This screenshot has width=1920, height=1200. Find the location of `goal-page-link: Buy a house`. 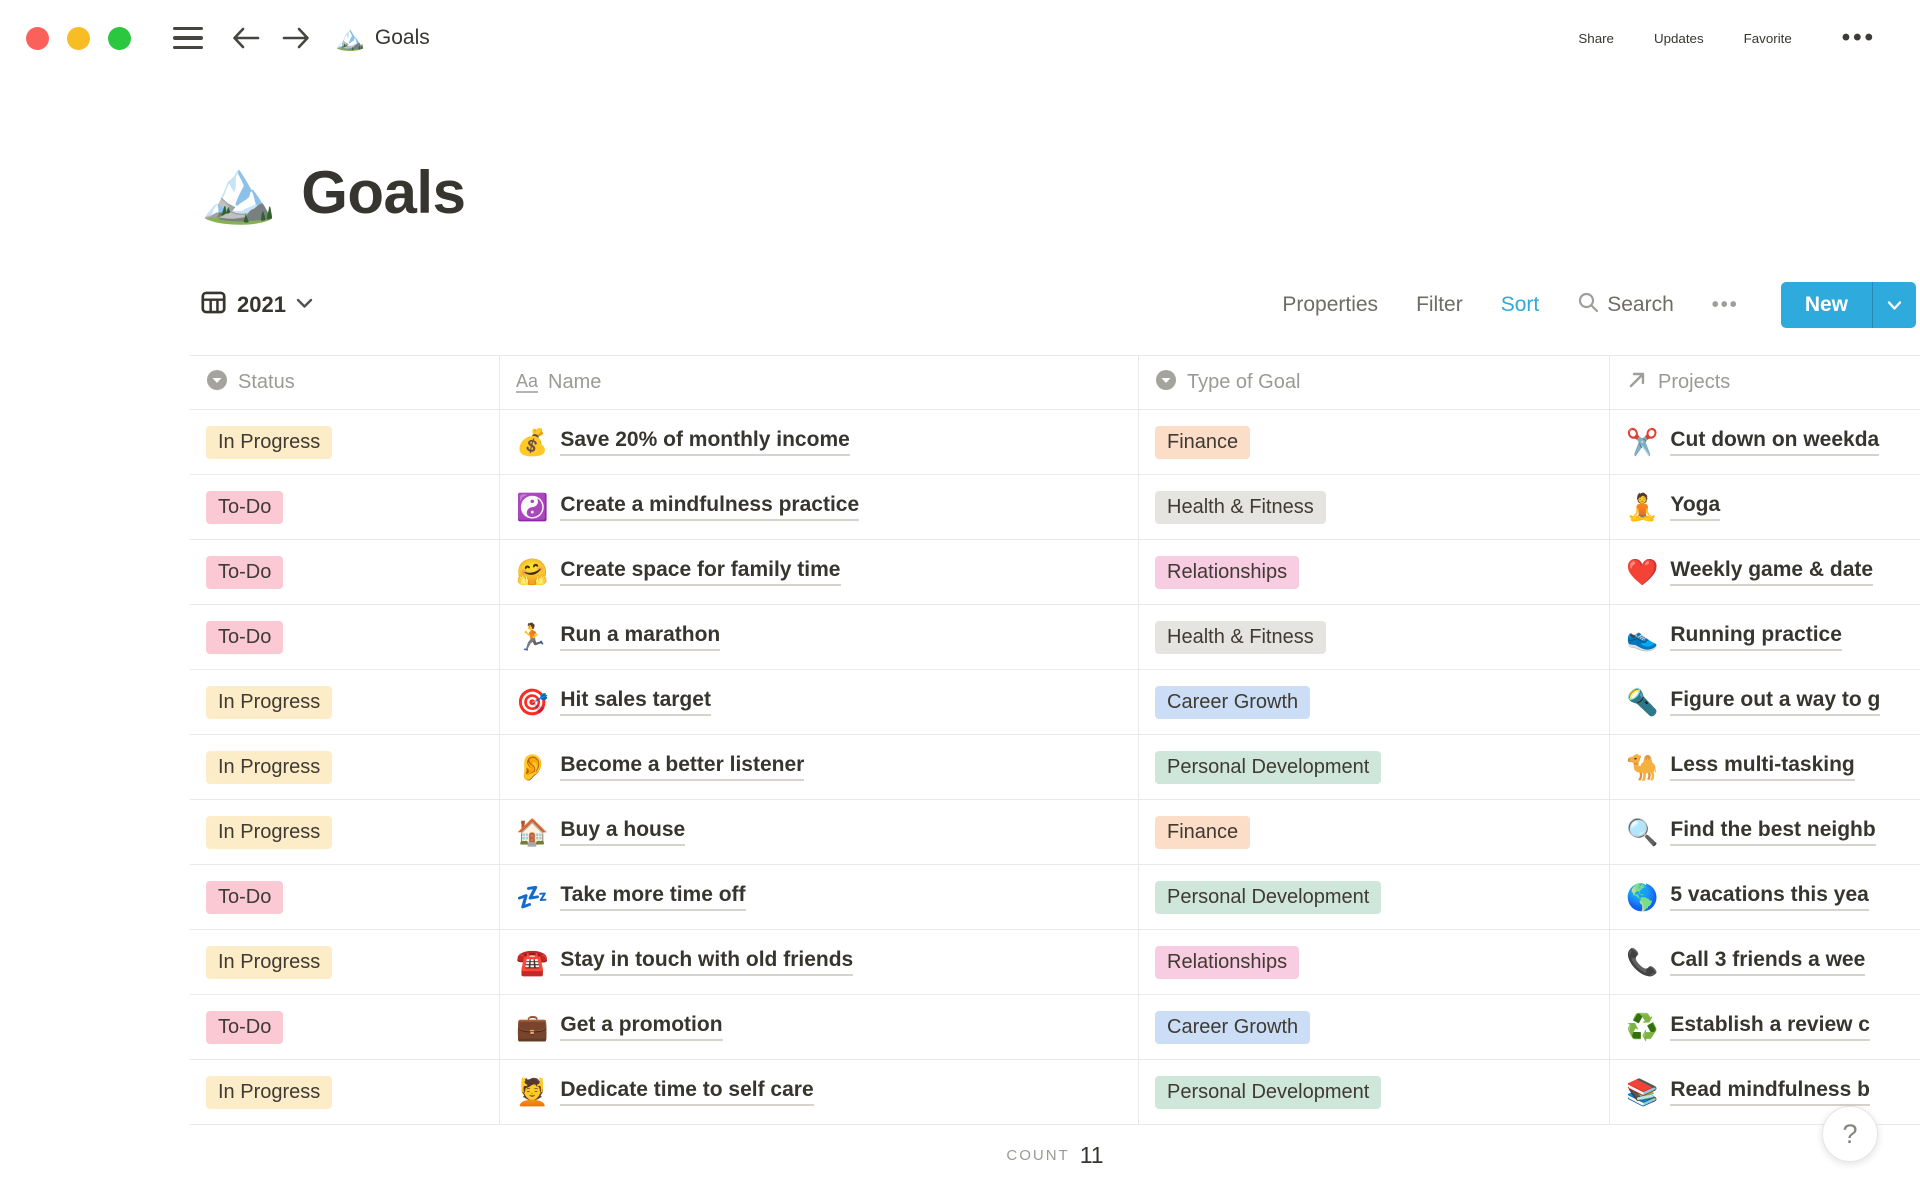

goal-page-link: Buy a house is located at coordinates (623, 832).